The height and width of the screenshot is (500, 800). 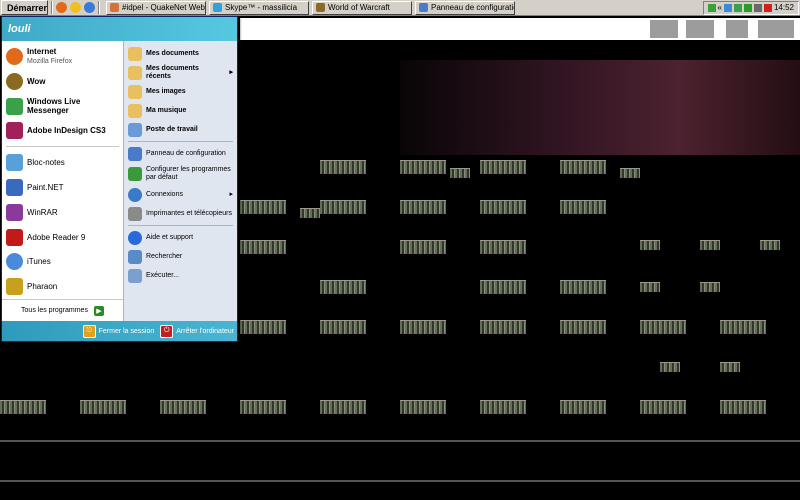 I want to click on recent-label: Adobe Reader 9, so click(x=56, y=237).